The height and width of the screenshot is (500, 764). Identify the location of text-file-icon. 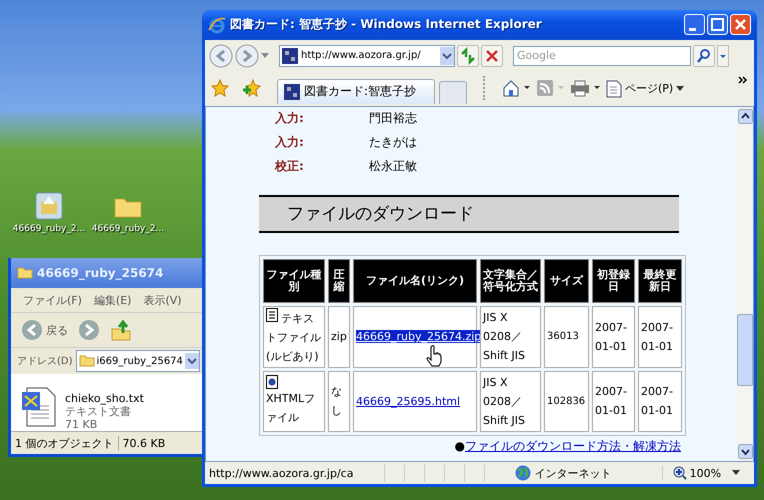
(272, 315).